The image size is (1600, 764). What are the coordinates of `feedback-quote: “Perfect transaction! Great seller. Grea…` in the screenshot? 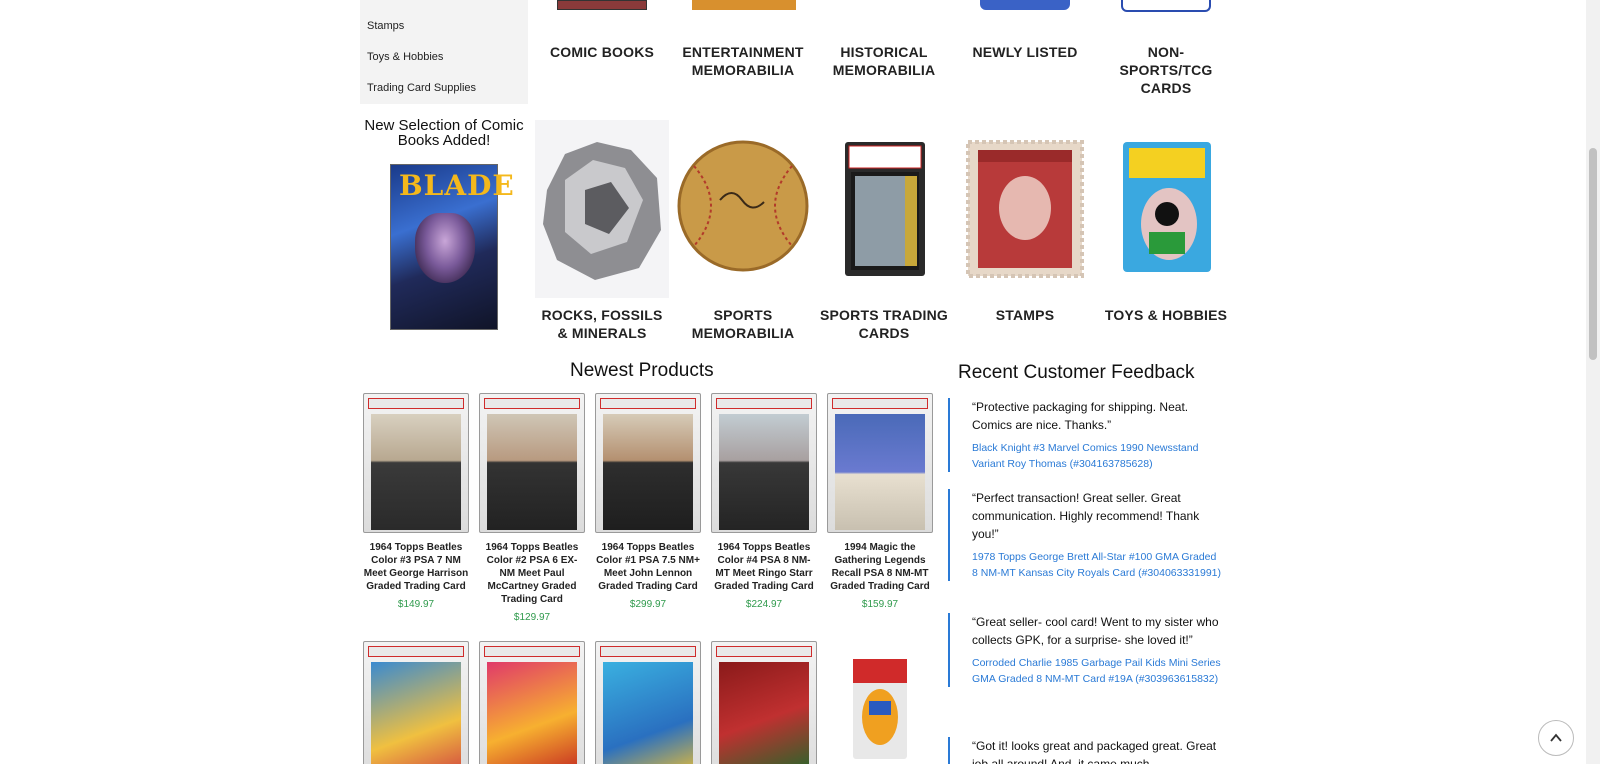 It's located at (1086, 516).